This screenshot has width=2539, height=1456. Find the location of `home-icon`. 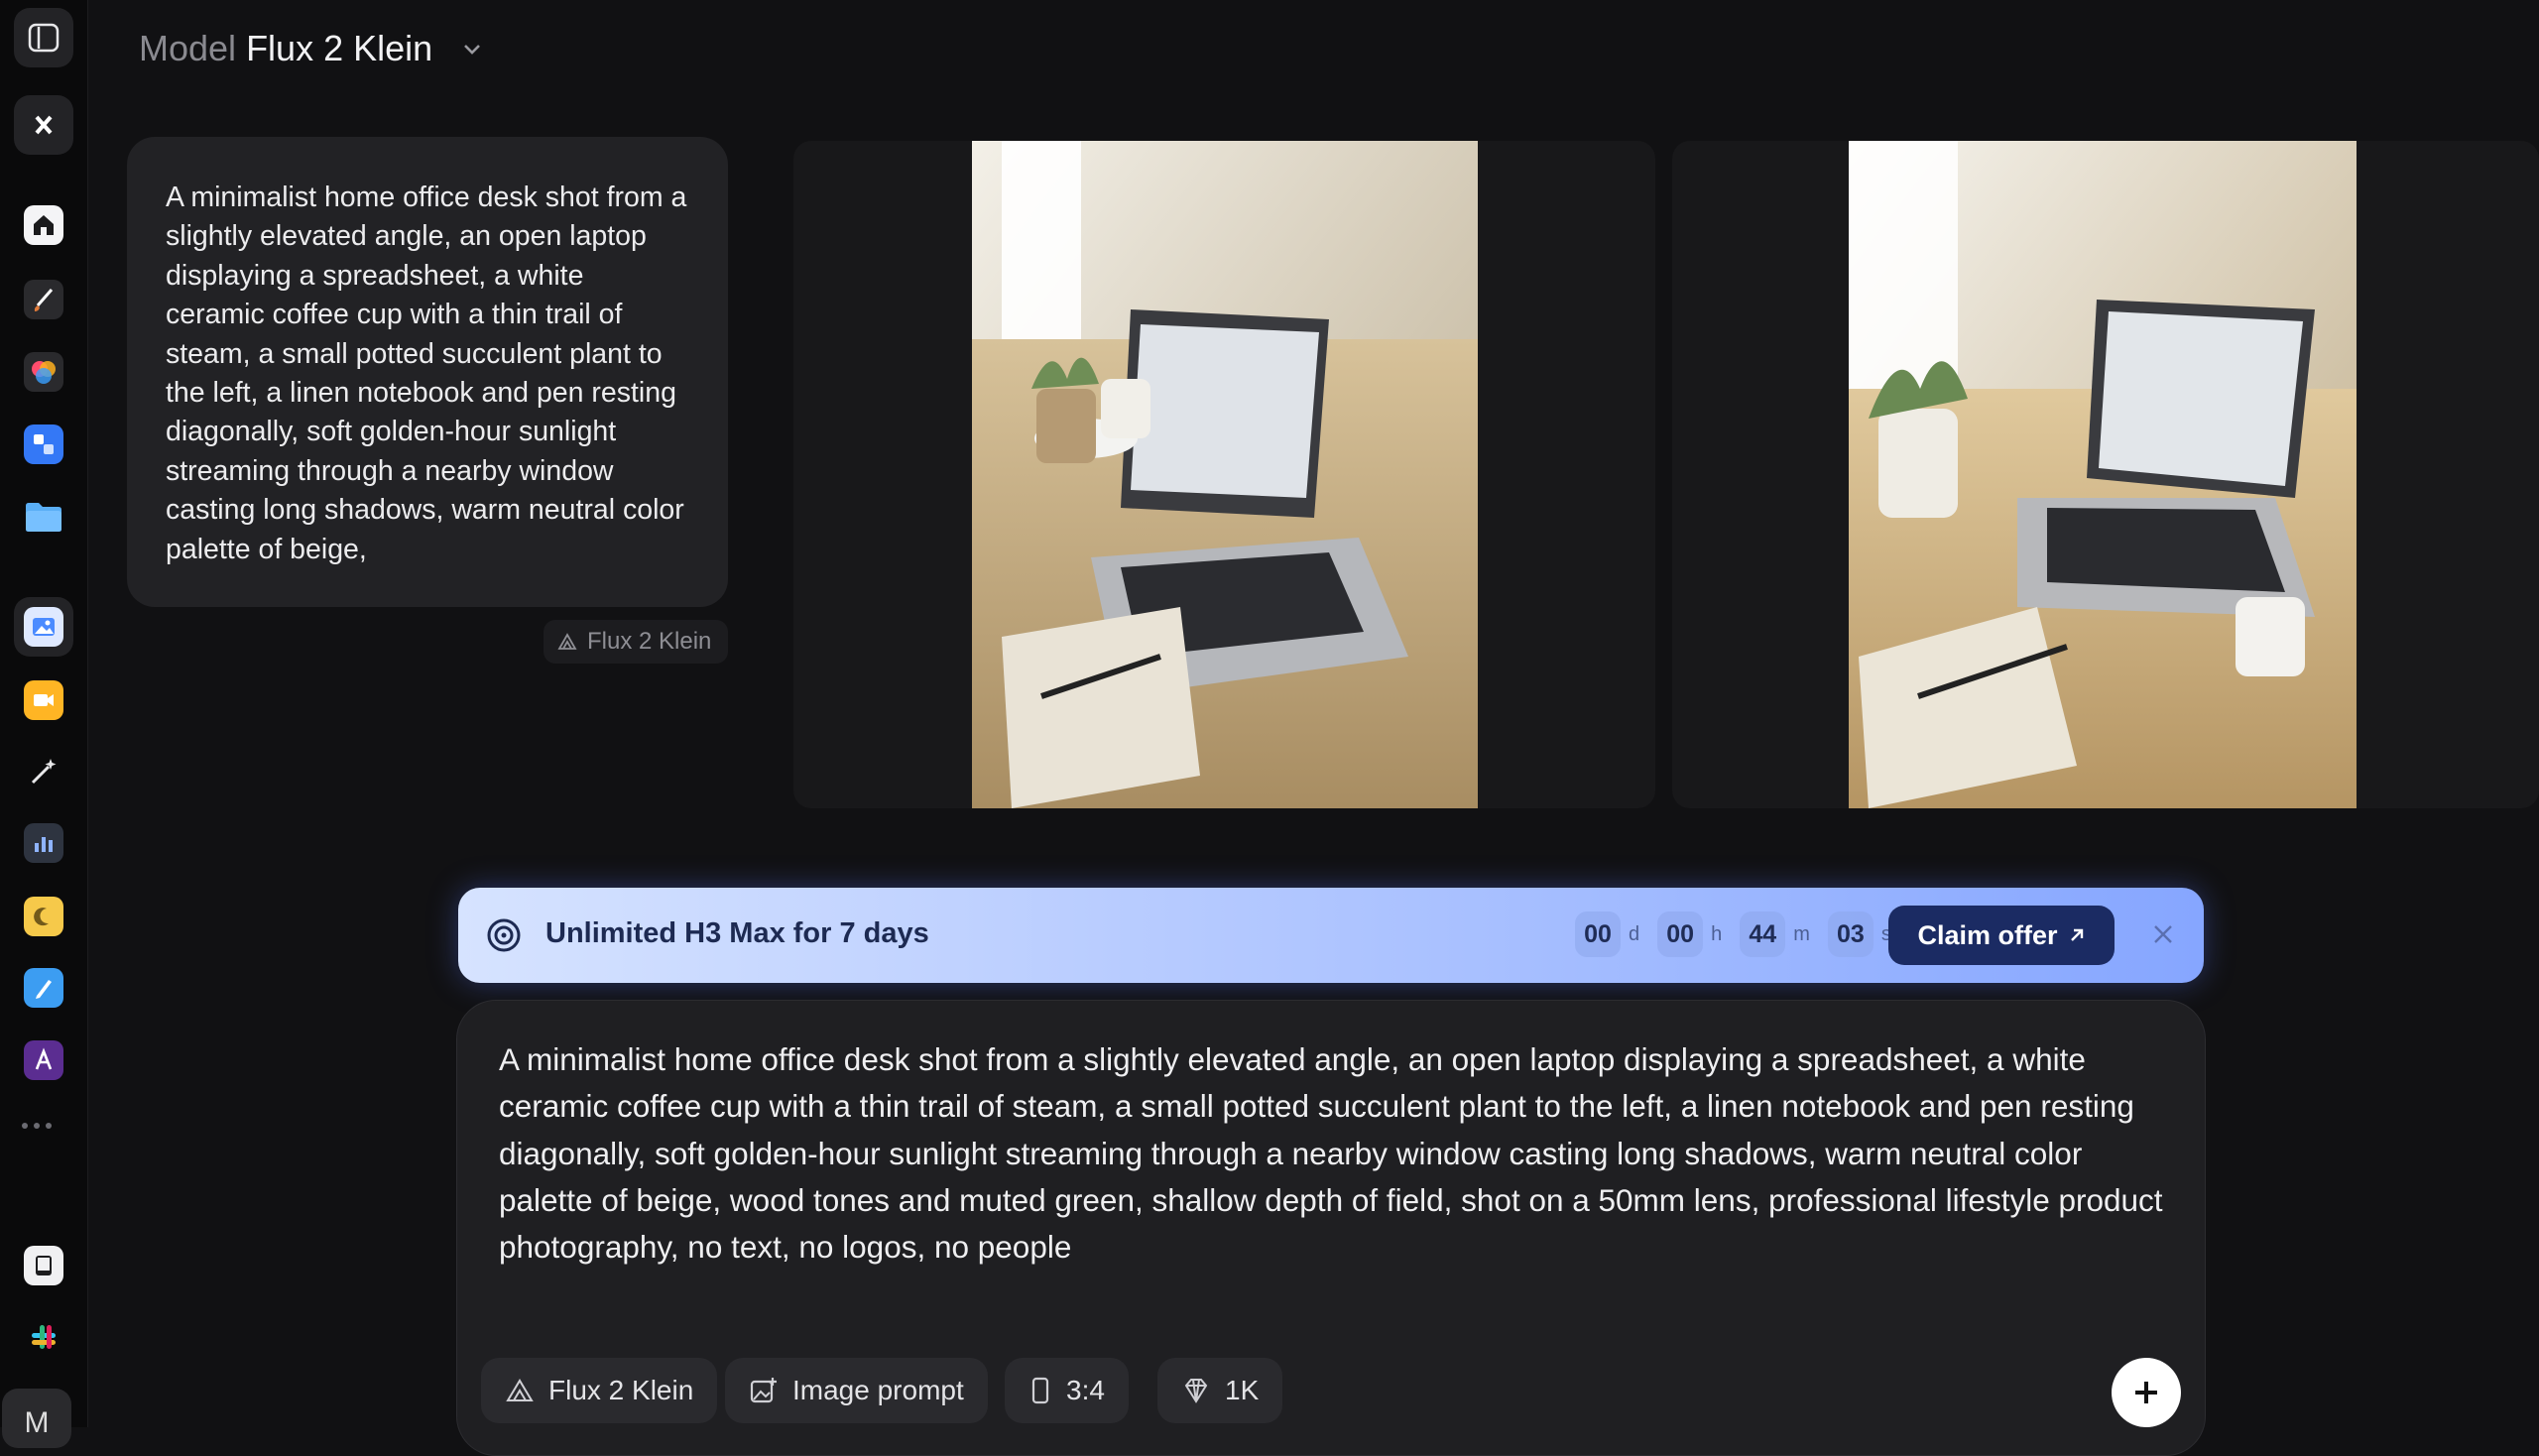

home-icon is located at coordinates (43, 225).